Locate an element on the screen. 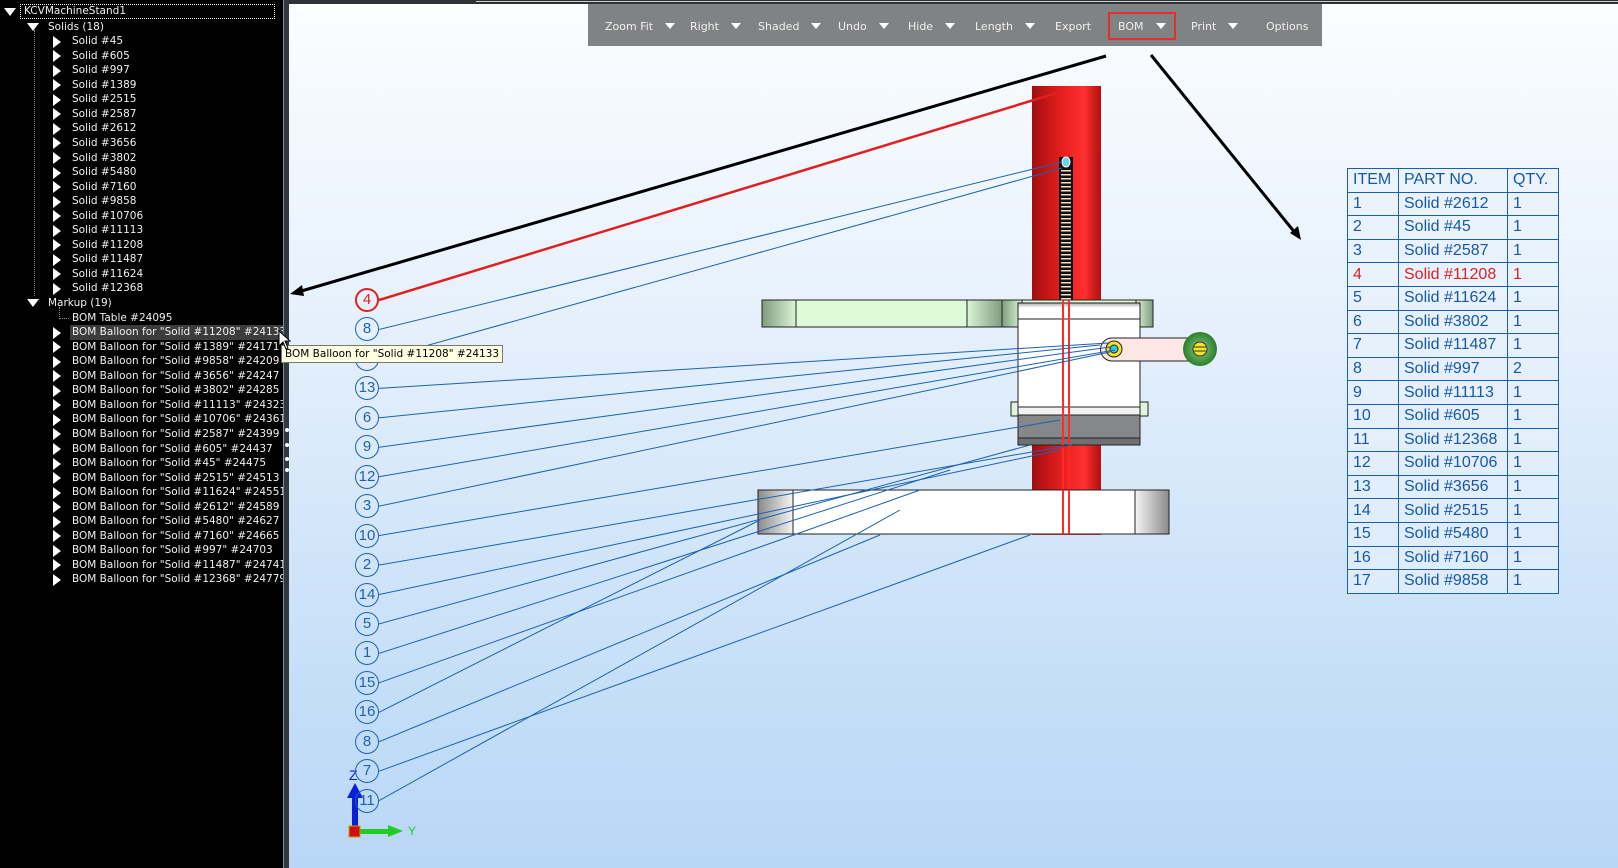  bom-balloon: 2 is located at coordinates (367, 565).